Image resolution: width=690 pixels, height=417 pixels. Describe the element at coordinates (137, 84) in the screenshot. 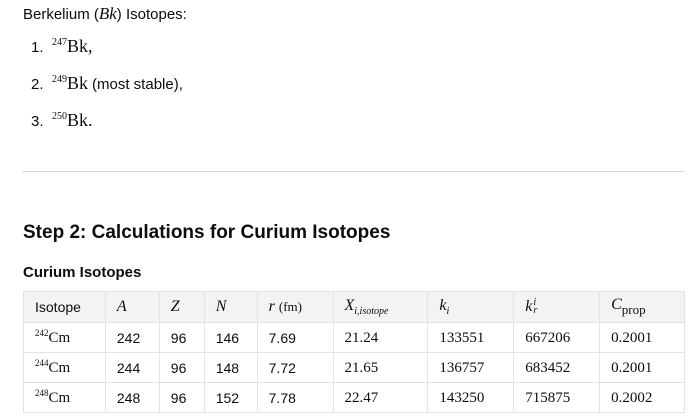

I see `stability-note: (most stable),` at that location.